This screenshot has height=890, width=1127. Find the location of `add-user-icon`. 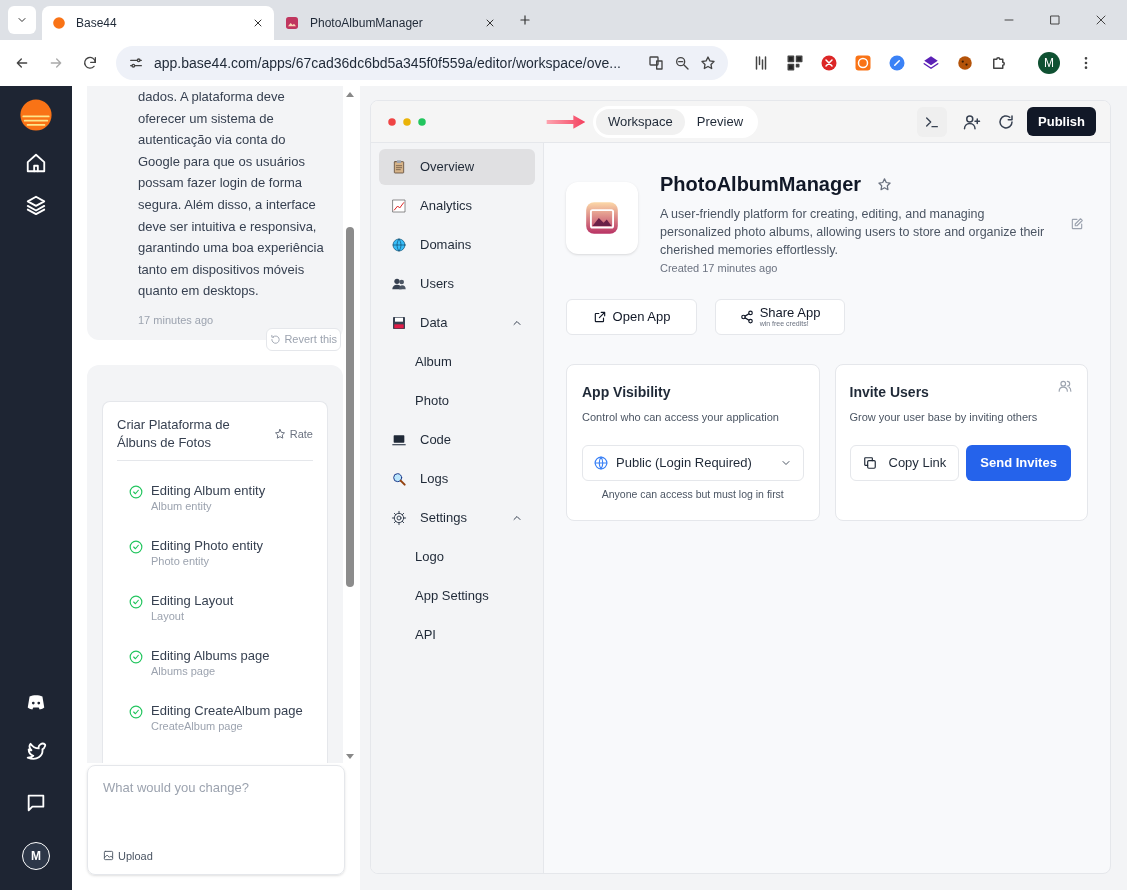

add-user-icon is located at coordinates (972, 121).